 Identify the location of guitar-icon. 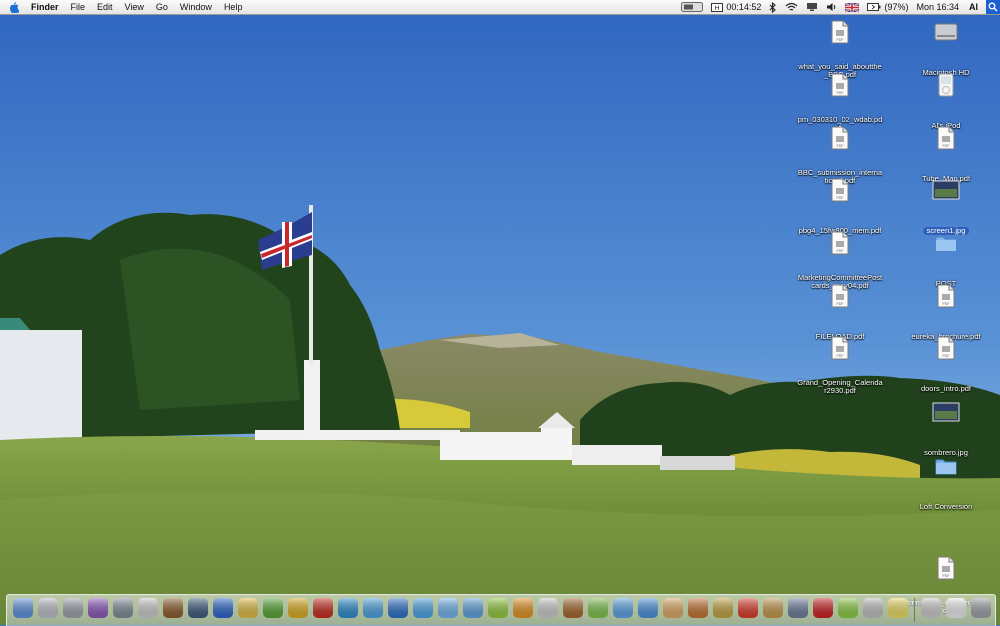
(698, 608).